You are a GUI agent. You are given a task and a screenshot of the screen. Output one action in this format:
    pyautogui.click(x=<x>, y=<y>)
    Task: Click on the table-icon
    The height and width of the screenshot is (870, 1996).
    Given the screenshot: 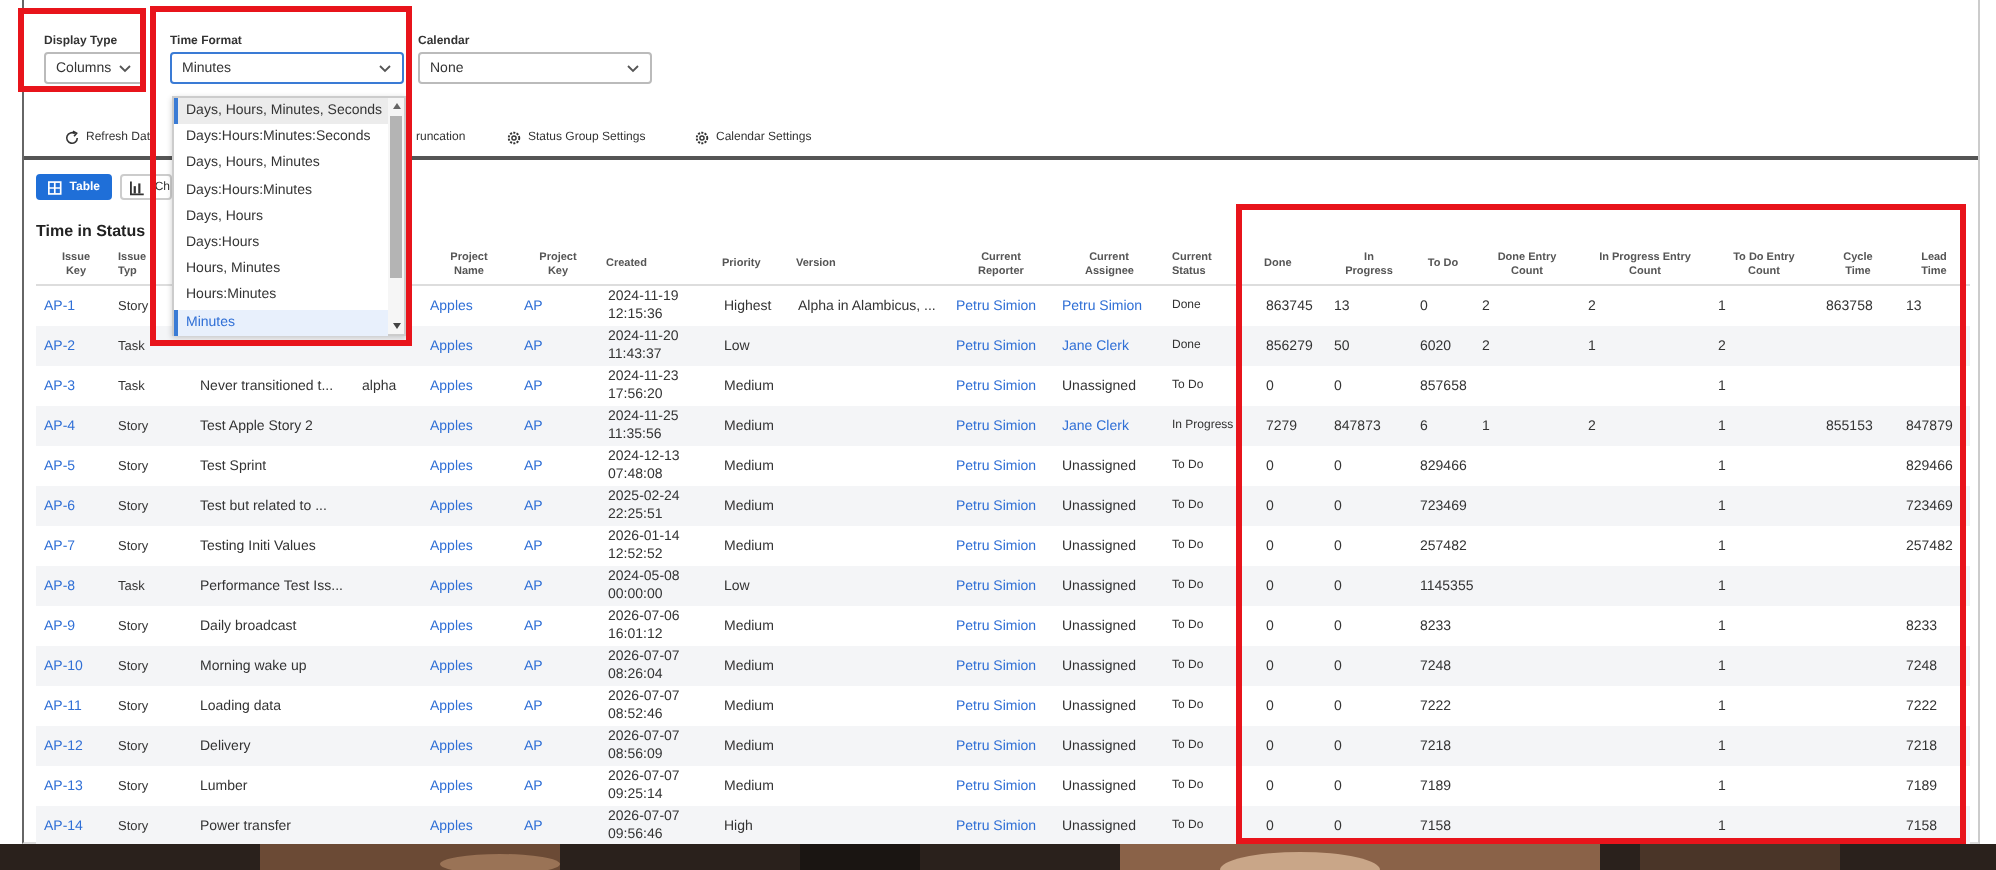 What is the action you would take?
    pyautogui.click(x=55, y=187)
    